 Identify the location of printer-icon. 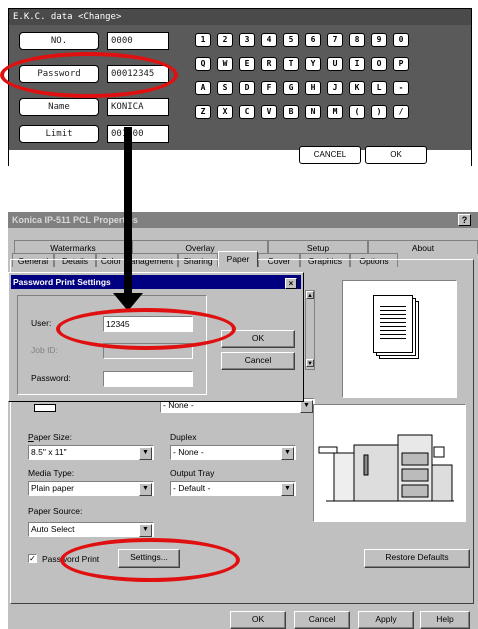
(386, 468).